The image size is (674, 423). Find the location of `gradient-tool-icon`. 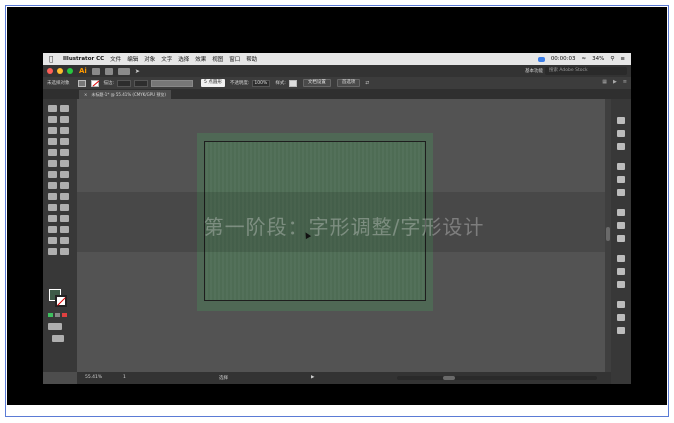

gradient-tool-icon is located at coordinates (64, 207).